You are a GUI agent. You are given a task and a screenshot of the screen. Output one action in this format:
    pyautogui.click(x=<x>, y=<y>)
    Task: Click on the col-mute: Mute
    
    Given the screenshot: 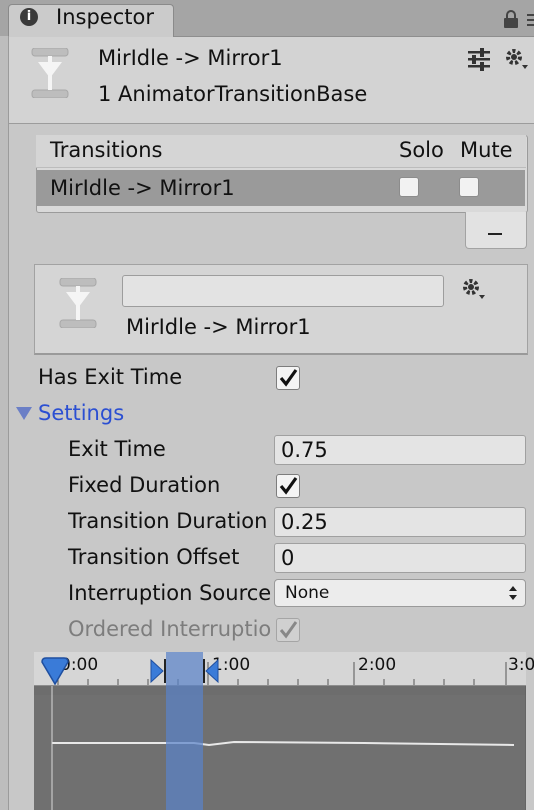 What is the action you would take?
    pyautogui.click(x=486, y=150)
    